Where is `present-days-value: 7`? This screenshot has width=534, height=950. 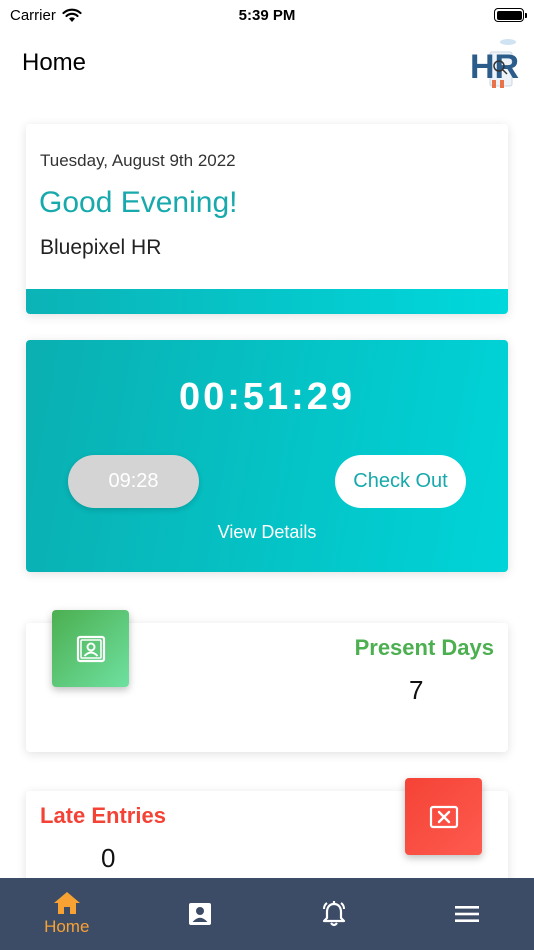
present-days-value: 7 is located at coordinates (416, 690).